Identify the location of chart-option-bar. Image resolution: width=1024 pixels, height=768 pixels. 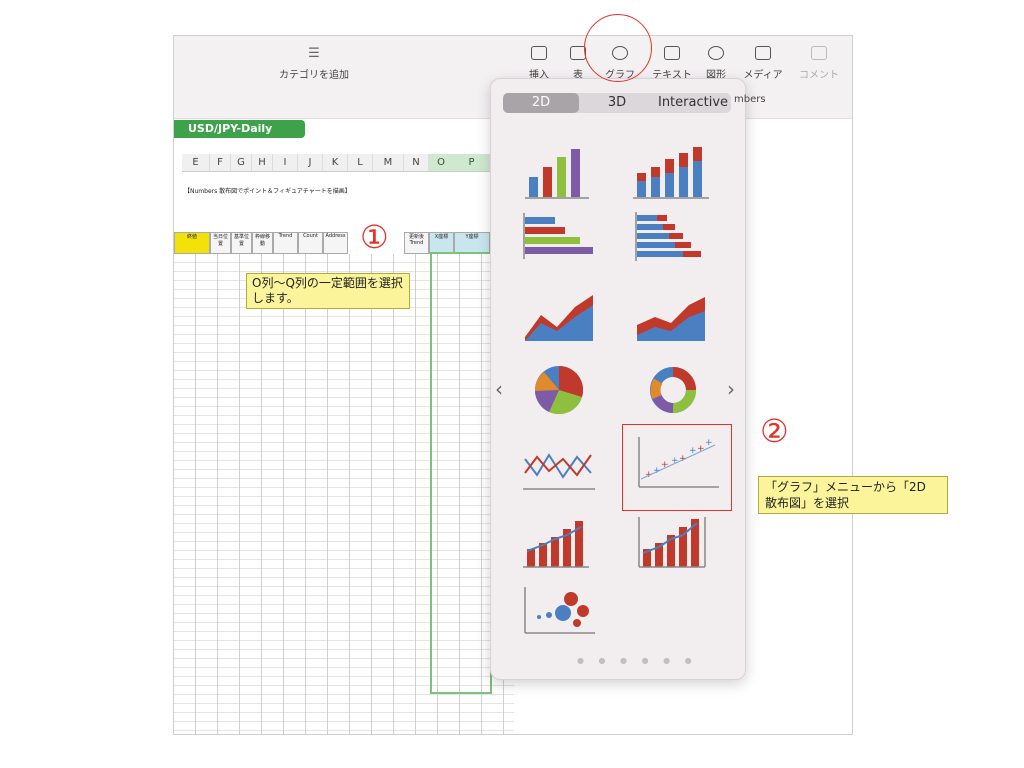
(568, 240).